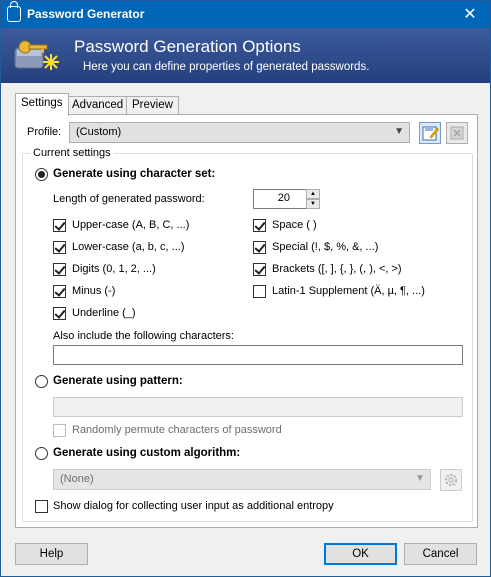  What do you see at coordinates (41, 381) in the screenshot?
I see `pattern-radio` at bounding box center [41, 381].